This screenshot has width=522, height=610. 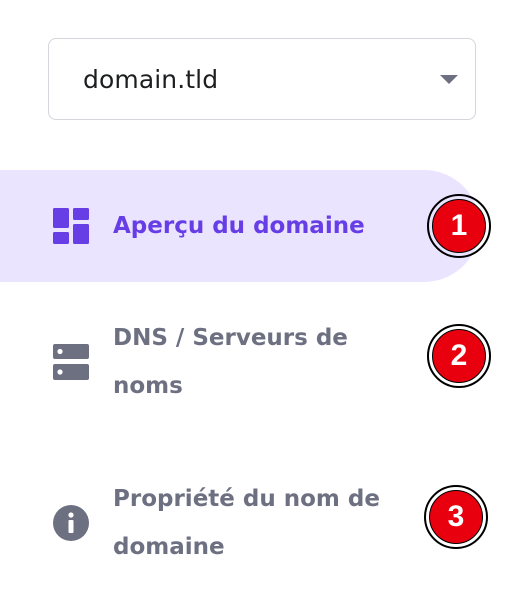 What do you see at coordinates (71, 364) in the screenshot?
I see `server-icon` at bounding box center [71, 364].